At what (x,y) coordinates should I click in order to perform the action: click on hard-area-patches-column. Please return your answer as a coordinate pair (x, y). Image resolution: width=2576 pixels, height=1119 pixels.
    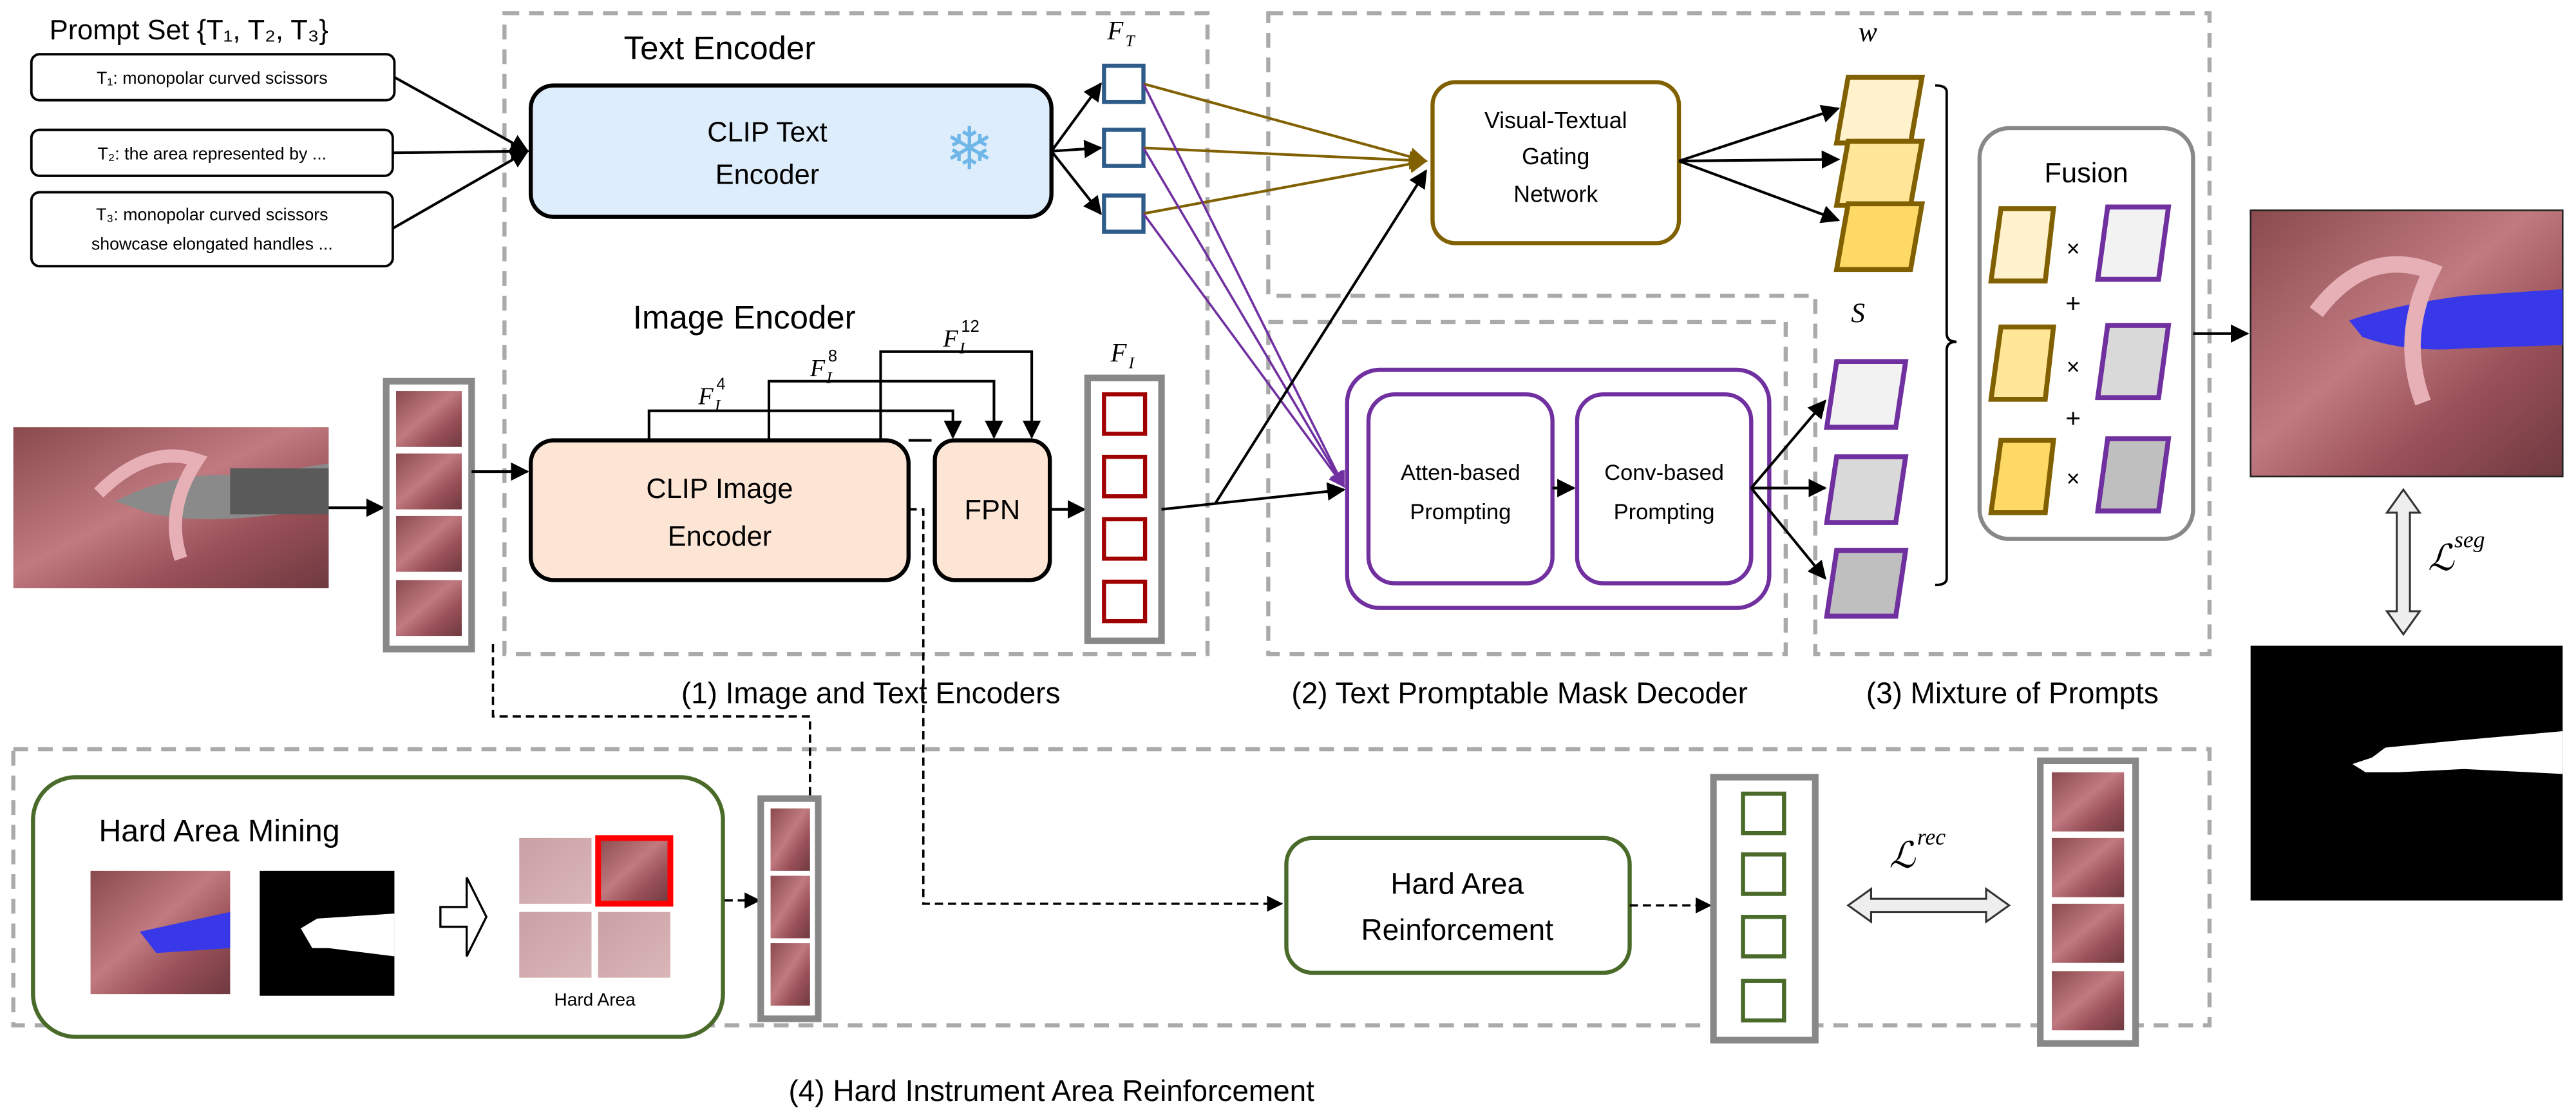
    Looking at the image, I should click on (789, 908).